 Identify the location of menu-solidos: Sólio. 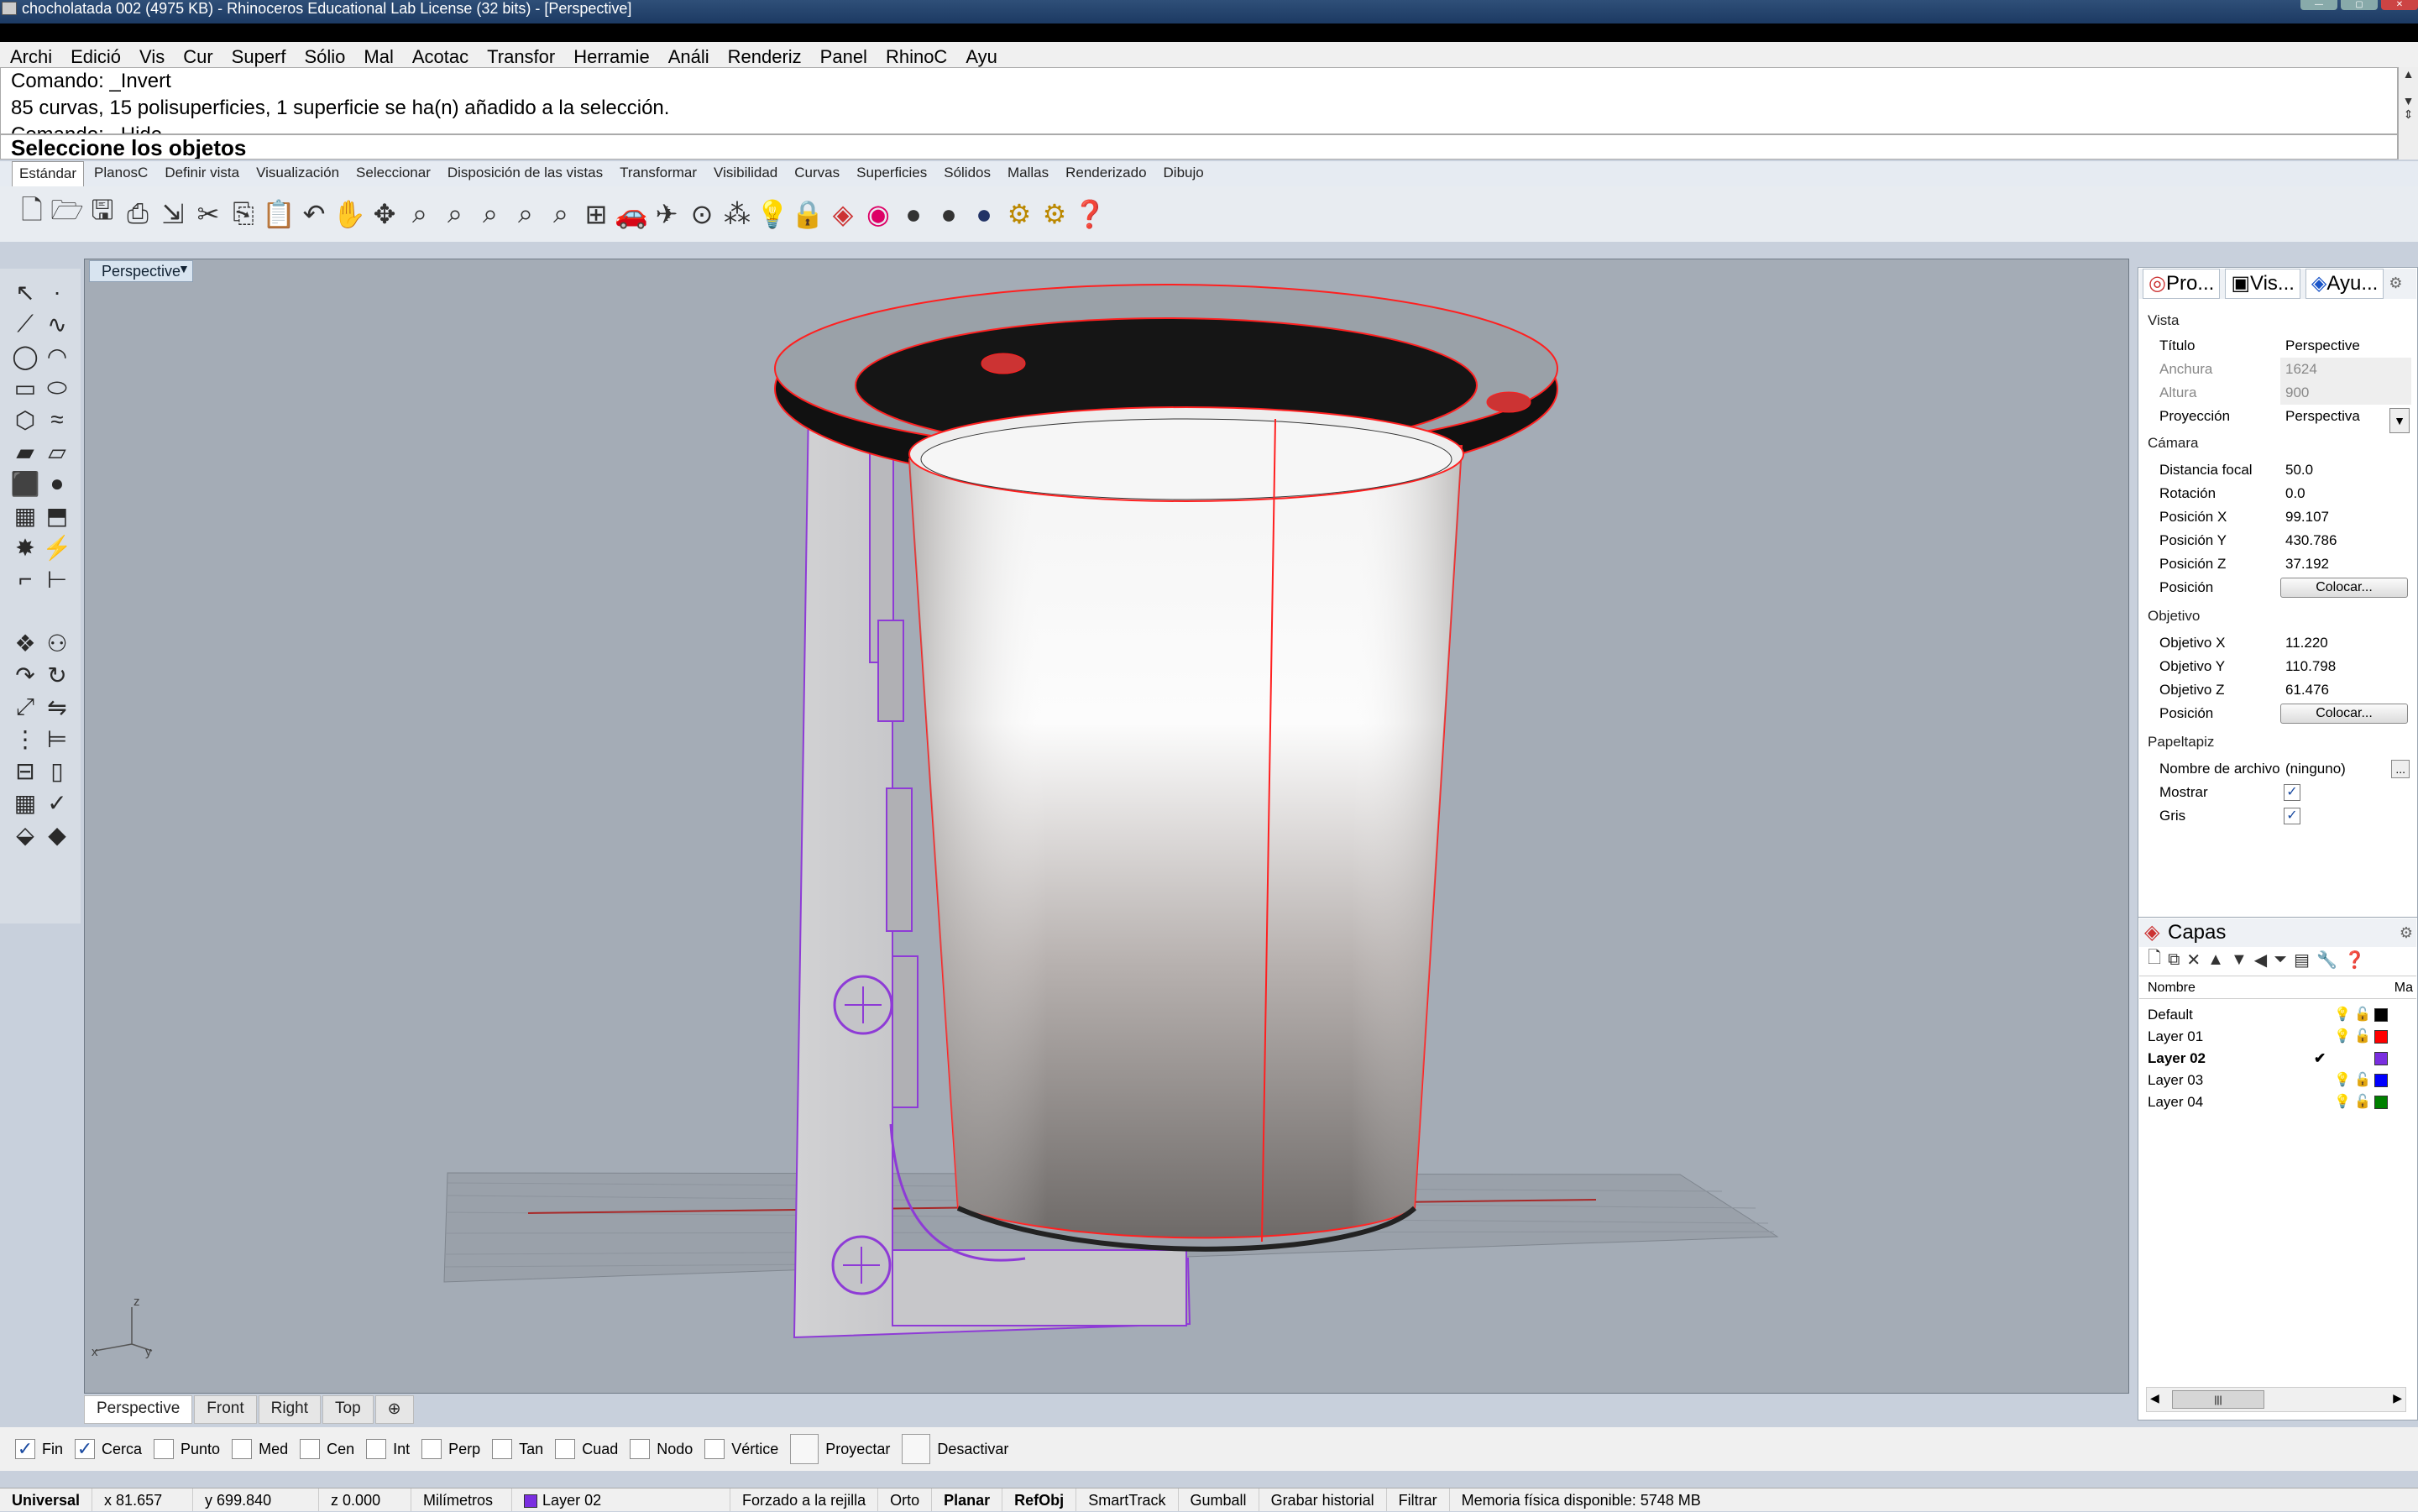
(325, 54).